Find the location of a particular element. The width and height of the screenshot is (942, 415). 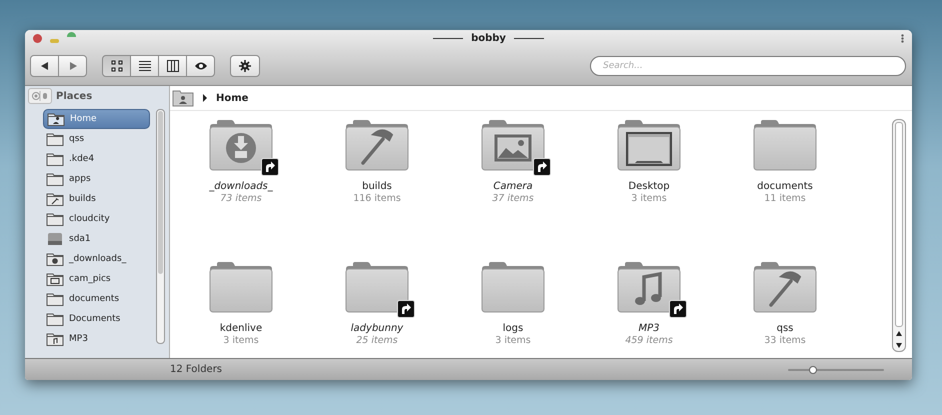

item-count: 11 items is located at coordinates (785, 199).